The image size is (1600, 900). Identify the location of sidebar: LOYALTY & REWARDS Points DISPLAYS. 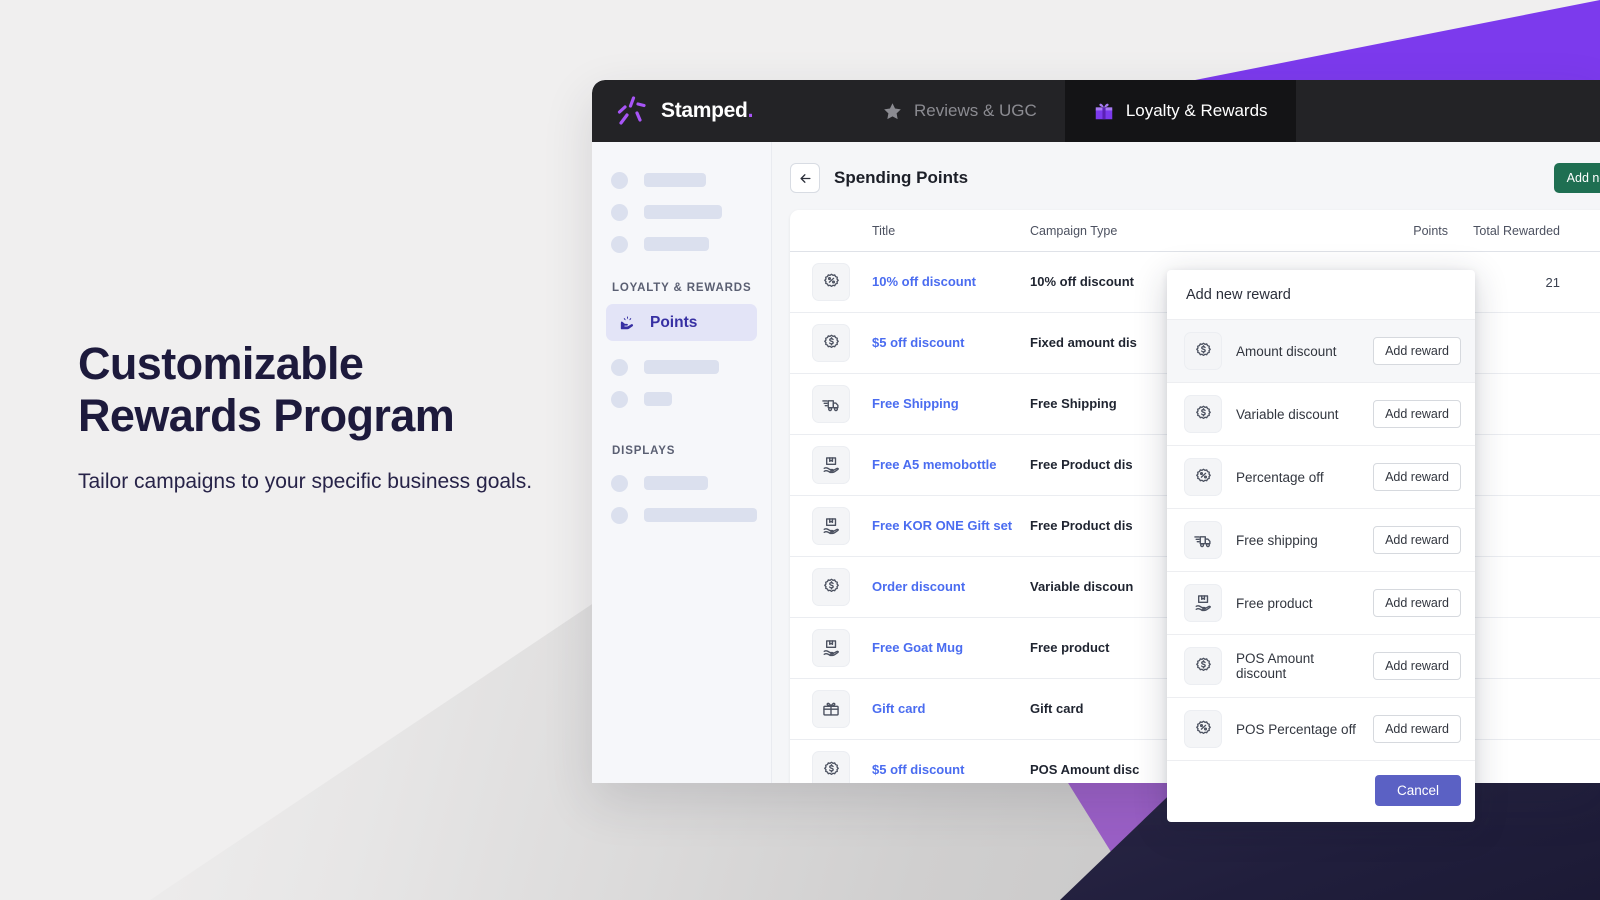
(689, 462).